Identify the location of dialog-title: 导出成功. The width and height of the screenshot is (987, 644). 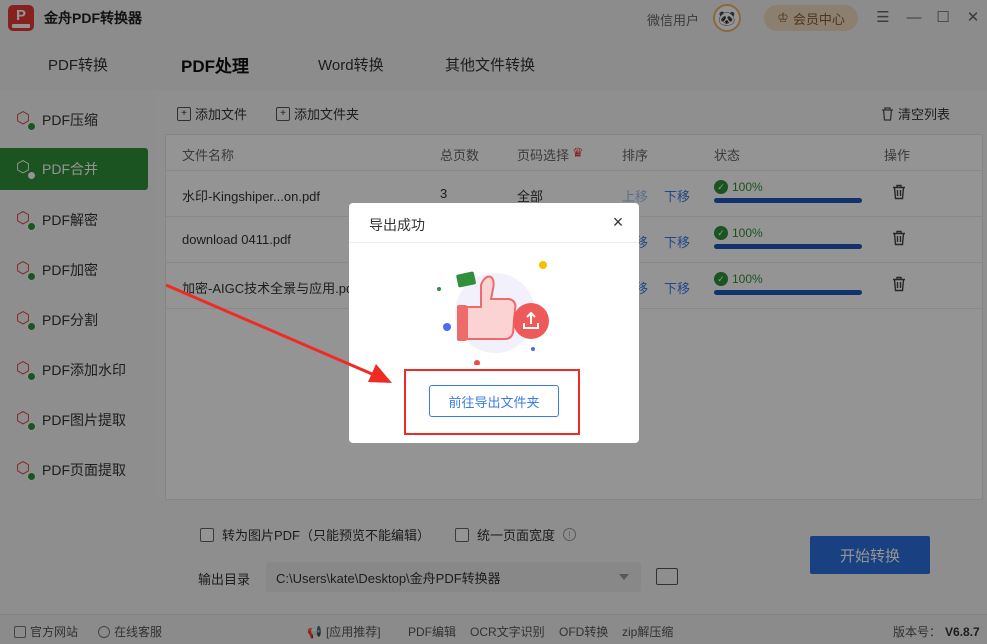
(397, 225).